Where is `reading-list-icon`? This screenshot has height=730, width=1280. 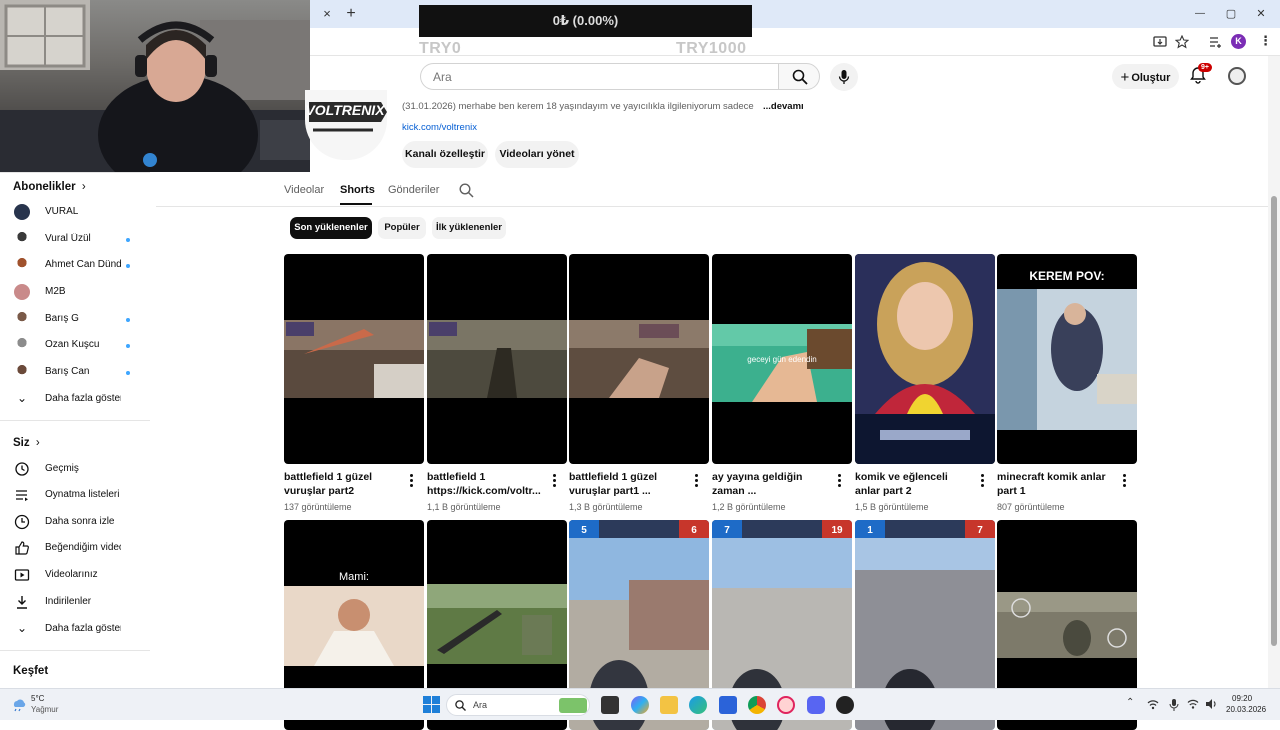 reading-list-icon is located at coordinates (1215, 42).